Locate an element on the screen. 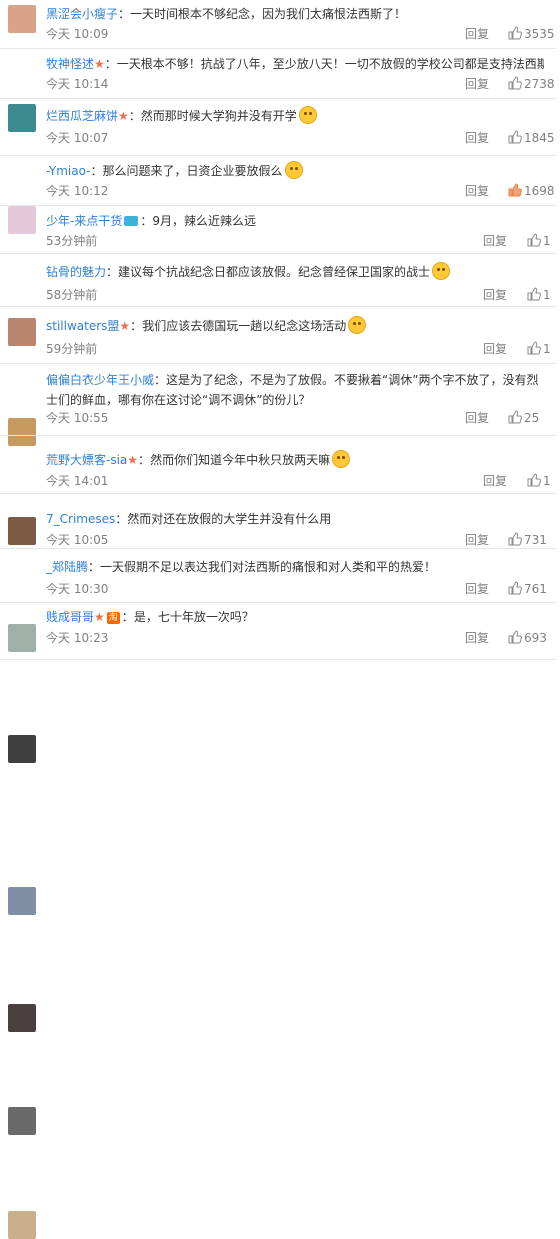 The image size is (560, 1239). like-button: 731 is located at coordinates (527, 540).